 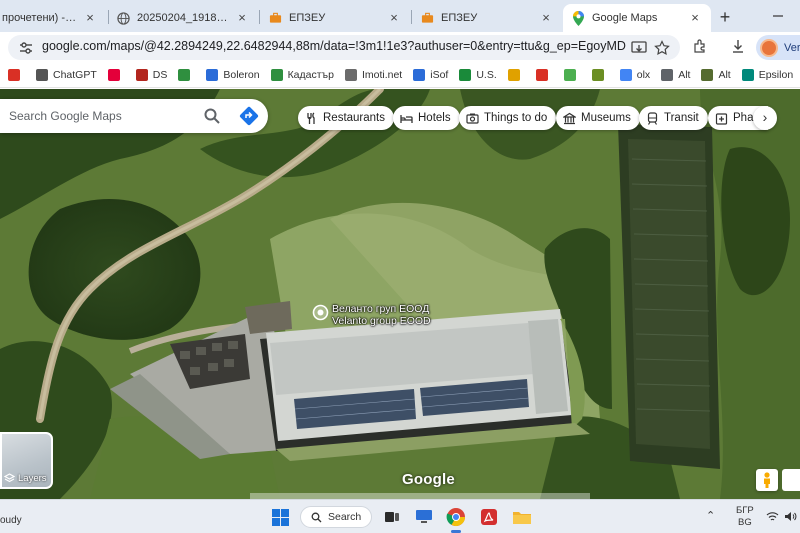 I want to click on bookmark-item: DS, so click(x=151, y=74).